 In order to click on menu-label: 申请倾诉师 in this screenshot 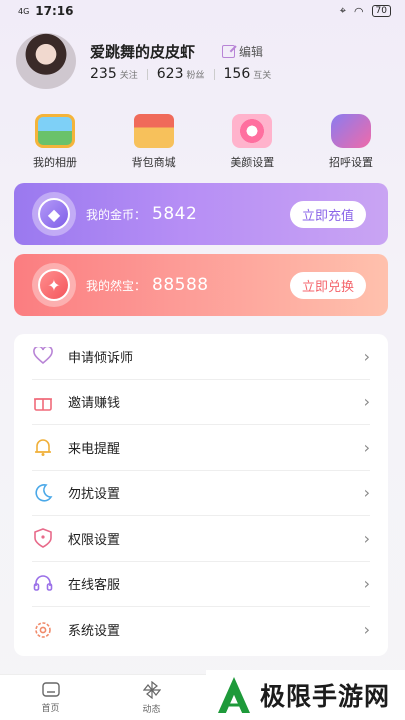, I will do `click(101, 358)`.